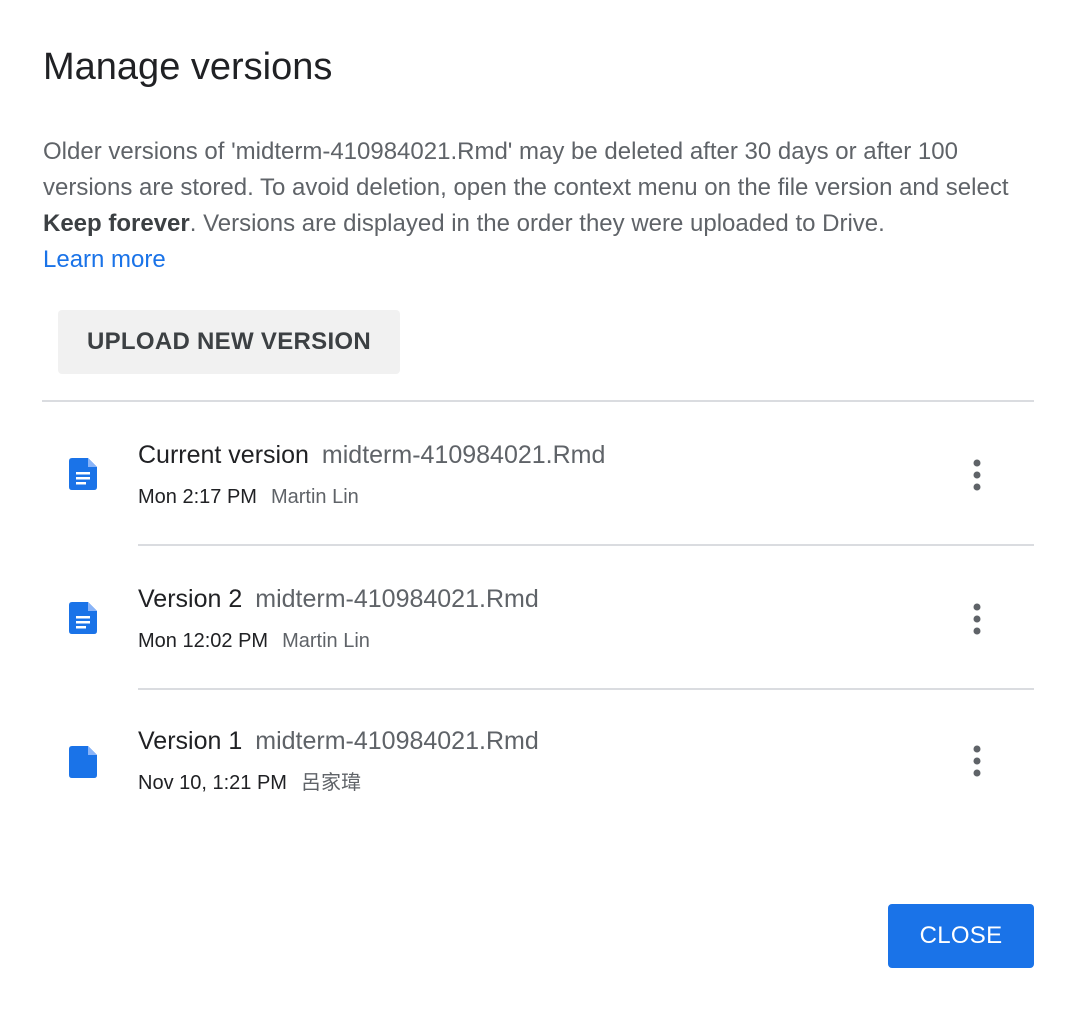 This screenshot has width=1072, height=1016. Describe the element at coordinates (190, 741) in the screenshot. I see `version-label: Version 1` at that location.